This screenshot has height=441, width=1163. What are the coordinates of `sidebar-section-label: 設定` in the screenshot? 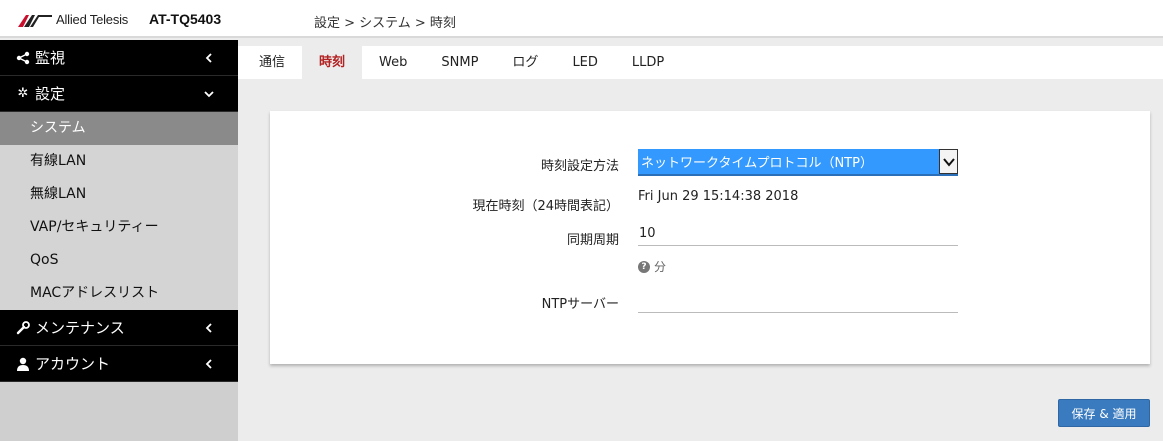 It's located at (50, 94).